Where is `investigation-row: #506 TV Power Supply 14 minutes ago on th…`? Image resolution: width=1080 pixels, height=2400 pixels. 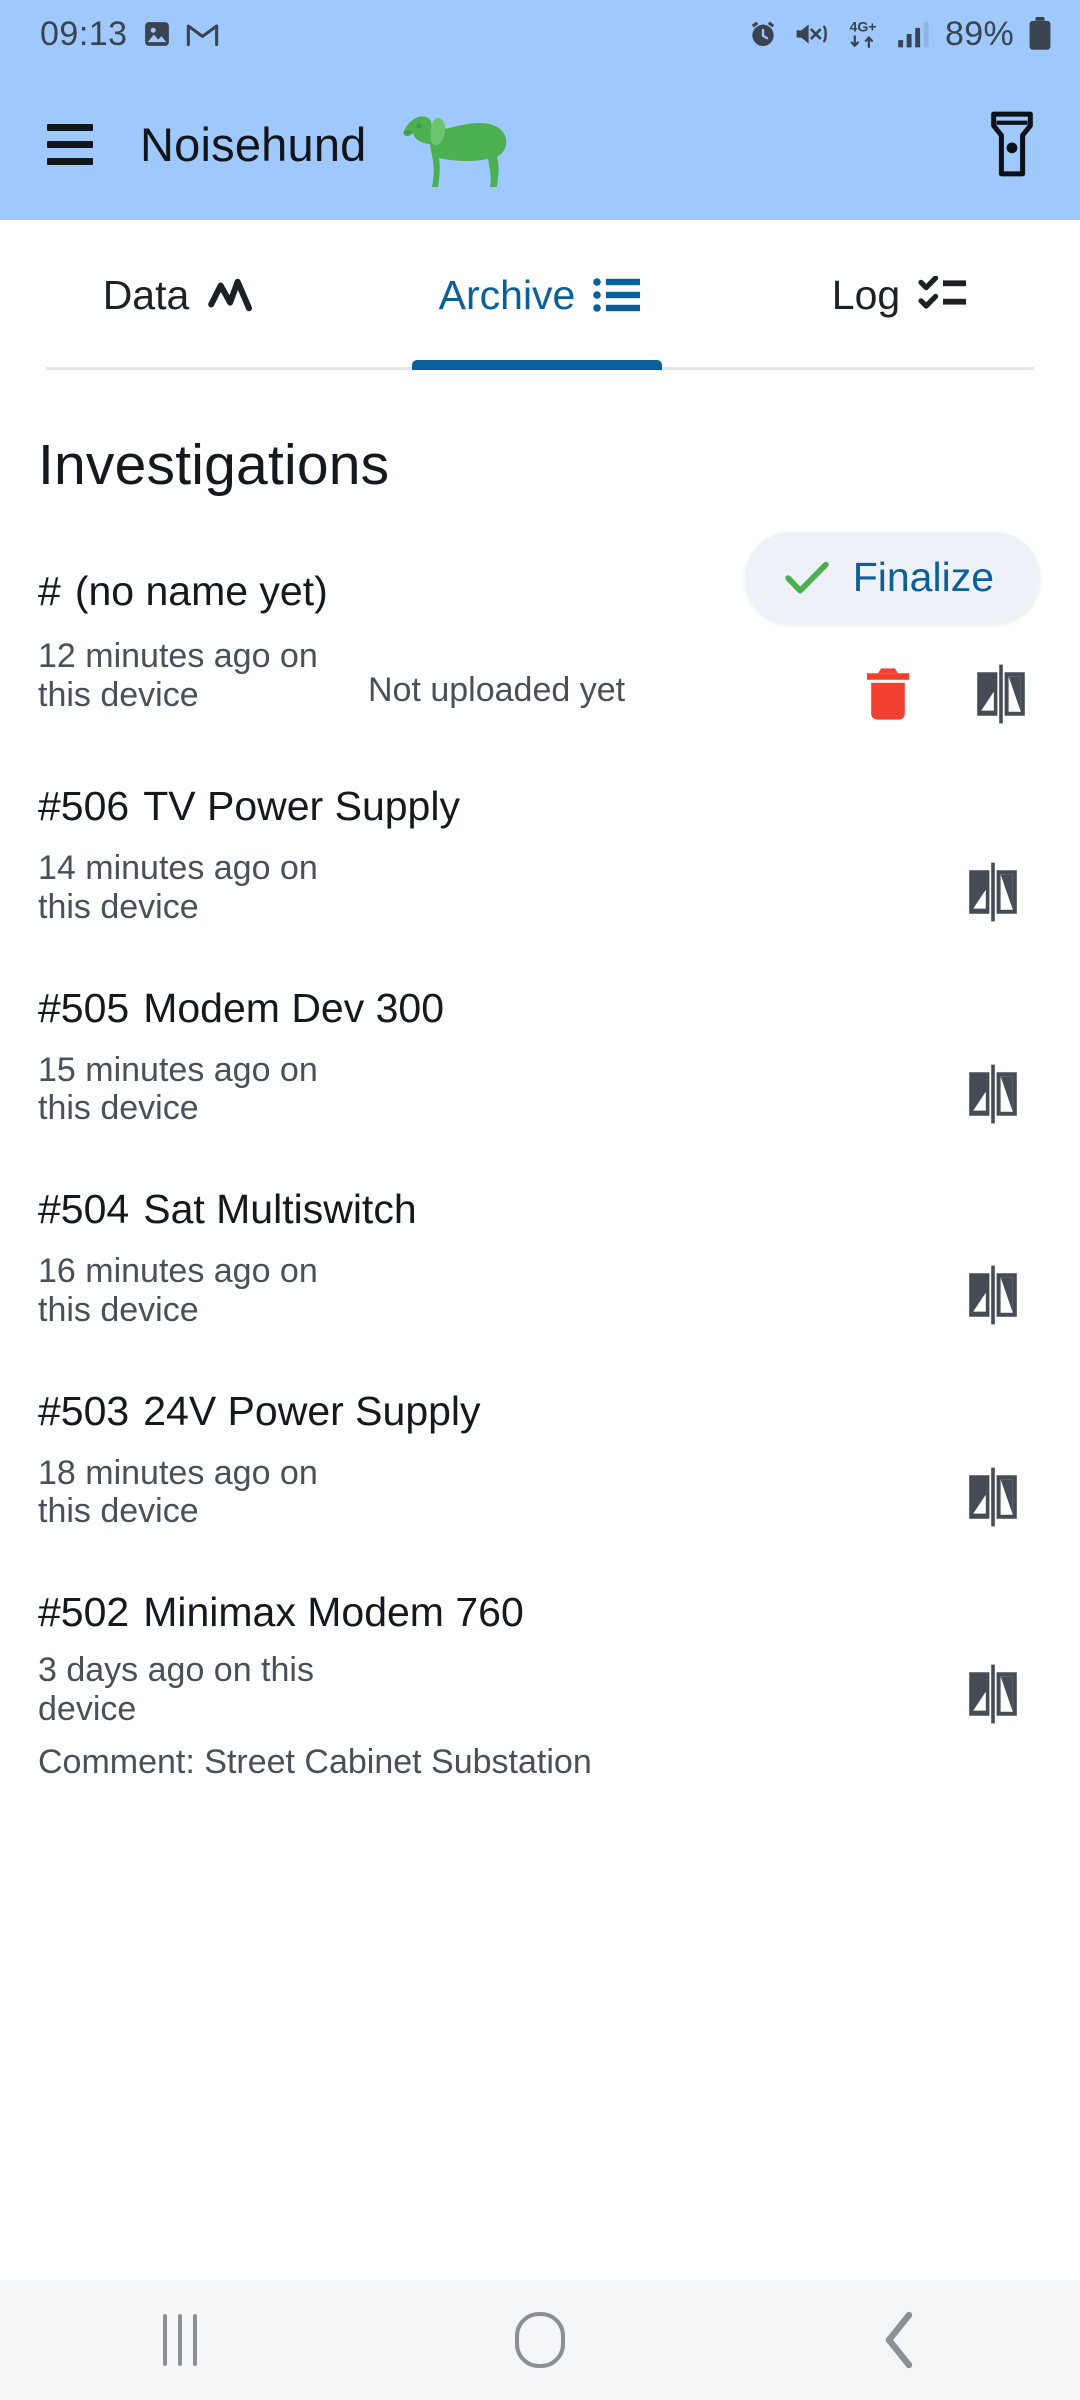 investigation-row: #506 TV Power Supply 14 minutes ago on th… is located at coordinates (540, 826).